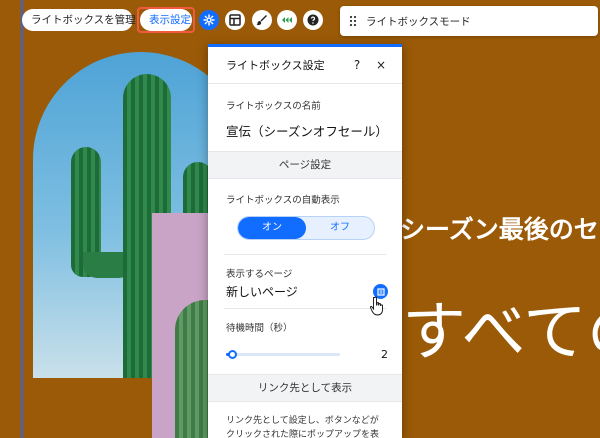  What do you see at coordinates (283, 354) in the screenshot?
I see `wait-time-slider` at bounding box center [283, 354].